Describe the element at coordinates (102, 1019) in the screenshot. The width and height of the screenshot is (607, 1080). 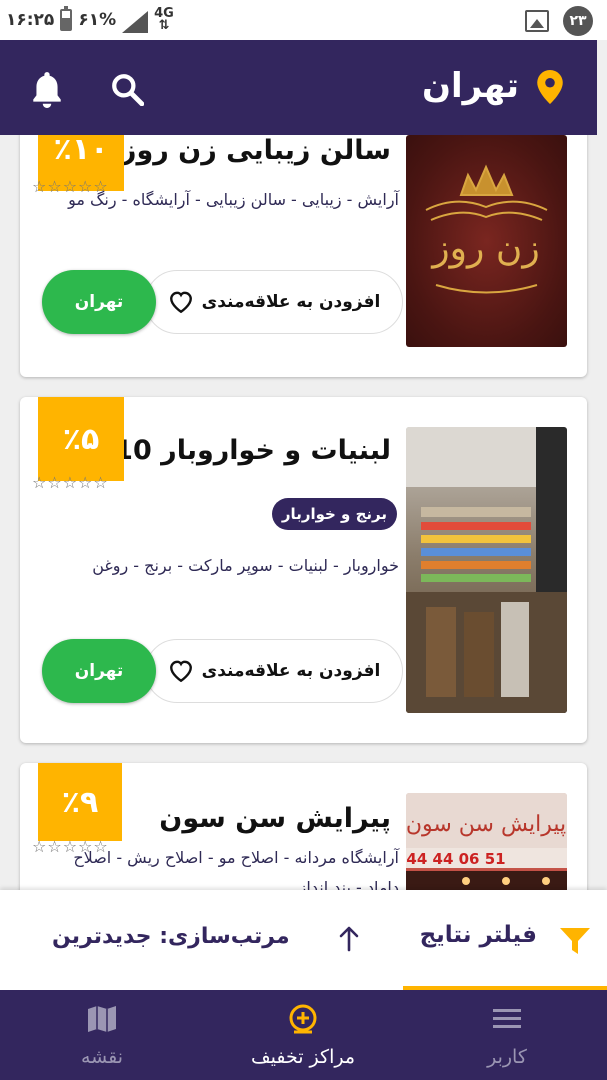
I see `map-icon` at that location.